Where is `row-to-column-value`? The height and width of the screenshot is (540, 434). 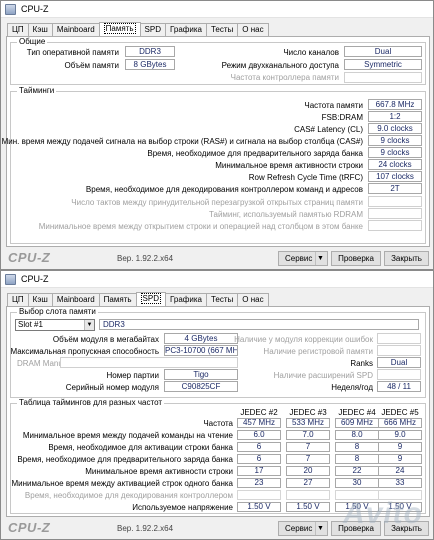 row-to-column-value is located at coordinates (395, 225).